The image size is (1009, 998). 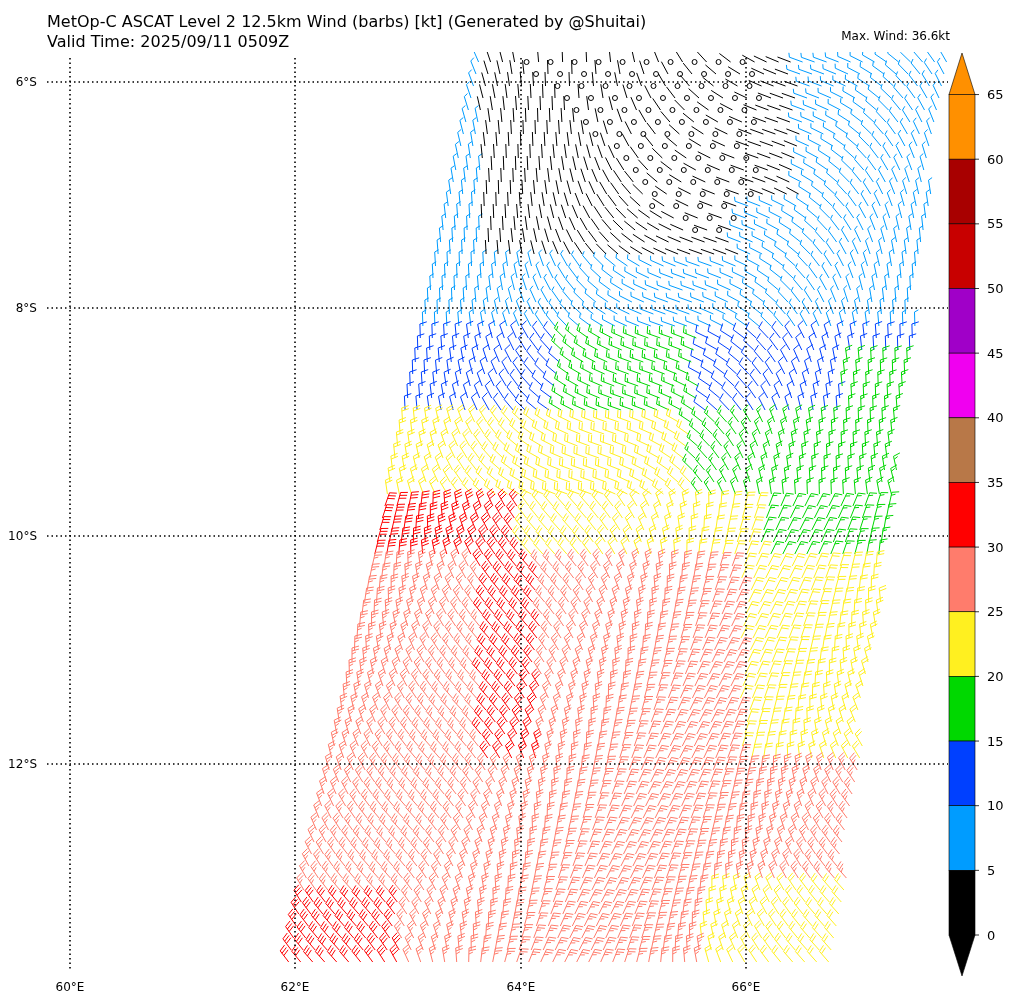 I want to click on latitude-label: 6°S, so click(x=26, y=82).